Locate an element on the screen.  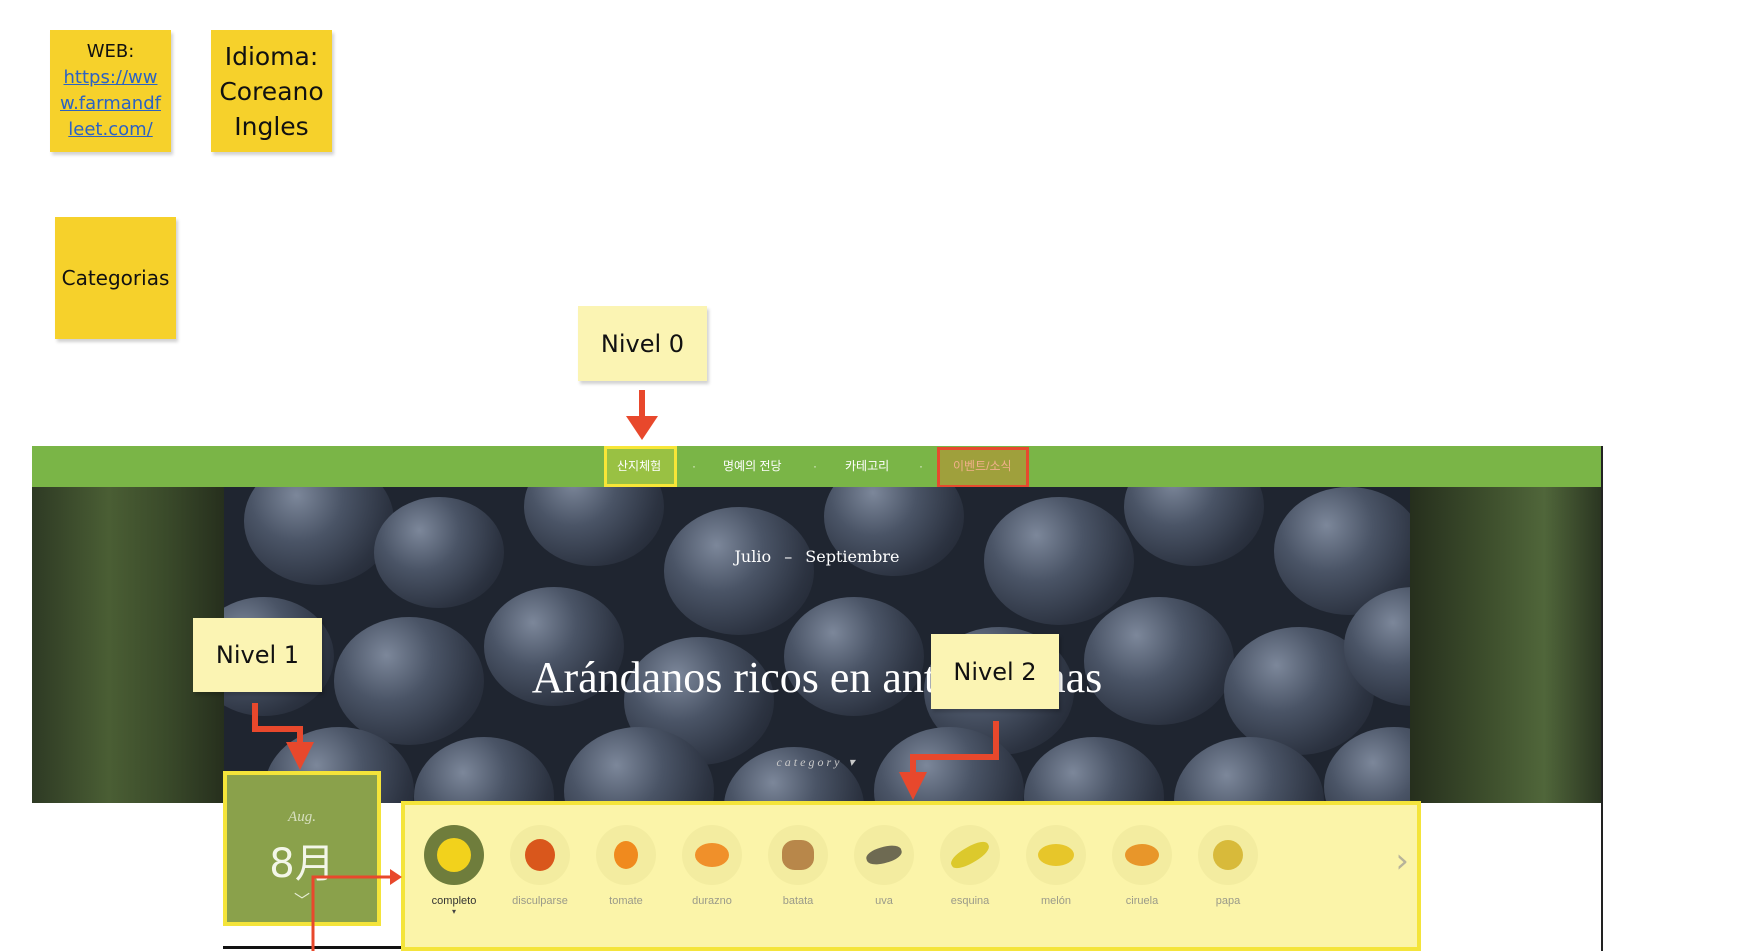
category-label: batata is located at coordinates (798, 901).